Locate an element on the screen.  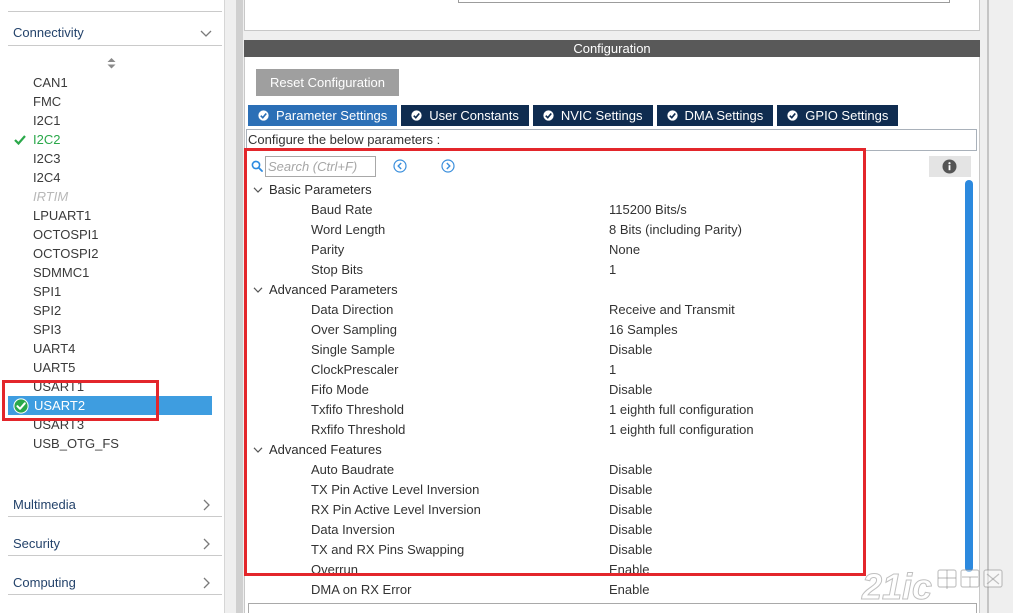
sidebar-item-label: SPI2 is located at coordinates (47, 310).